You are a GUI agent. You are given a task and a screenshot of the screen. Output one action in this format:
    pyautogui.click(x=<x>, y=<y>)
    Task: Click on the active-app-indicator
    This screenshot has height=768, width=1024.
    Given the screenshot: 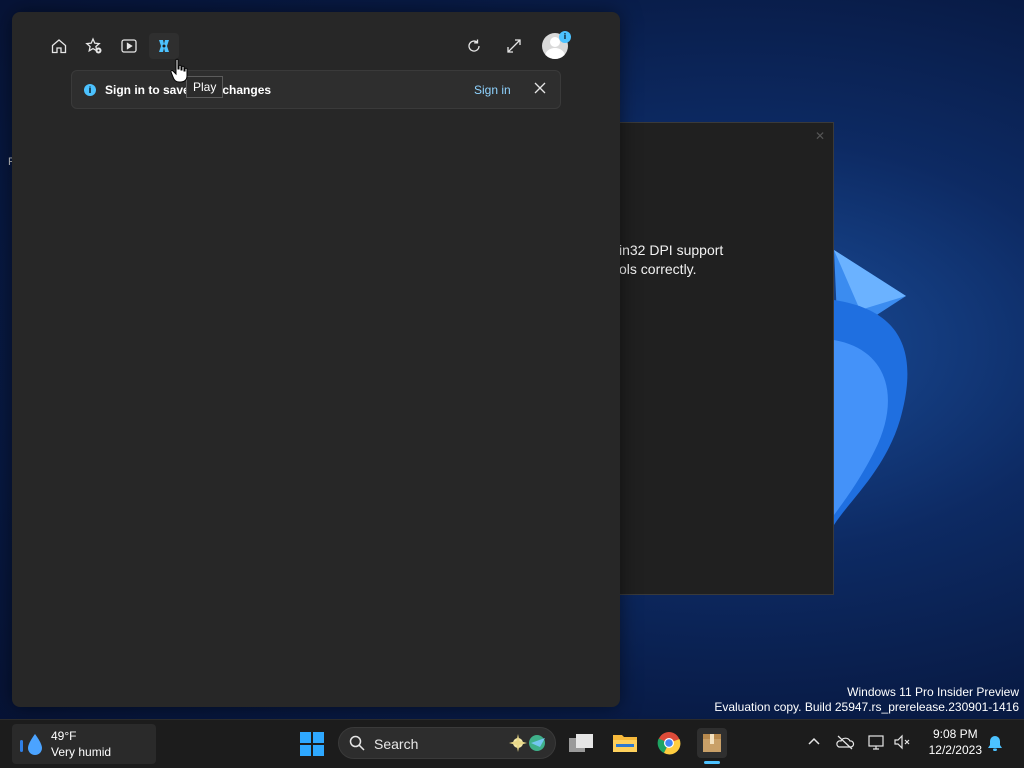 What is the action you would take?
    pyautogui.click(x=712, y=762)
    